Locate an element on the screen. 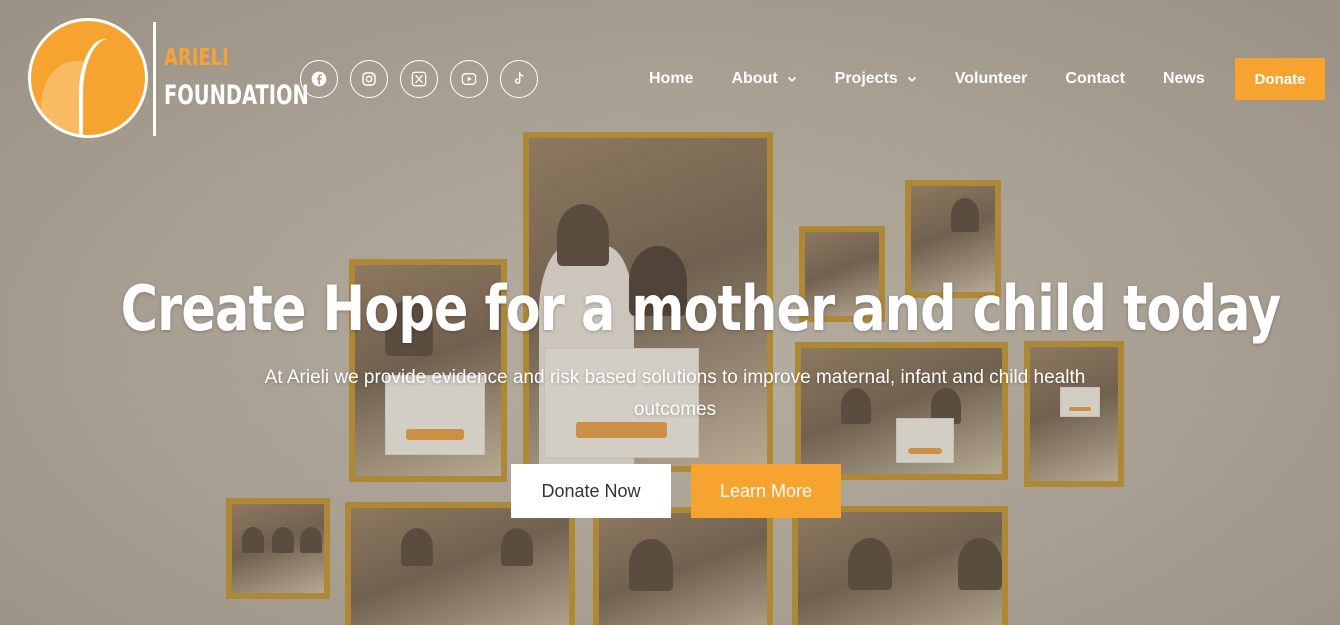 The width and height of the screenshot is (1340, 625). nav-projects: Projects is located at coordinates (876, 79).